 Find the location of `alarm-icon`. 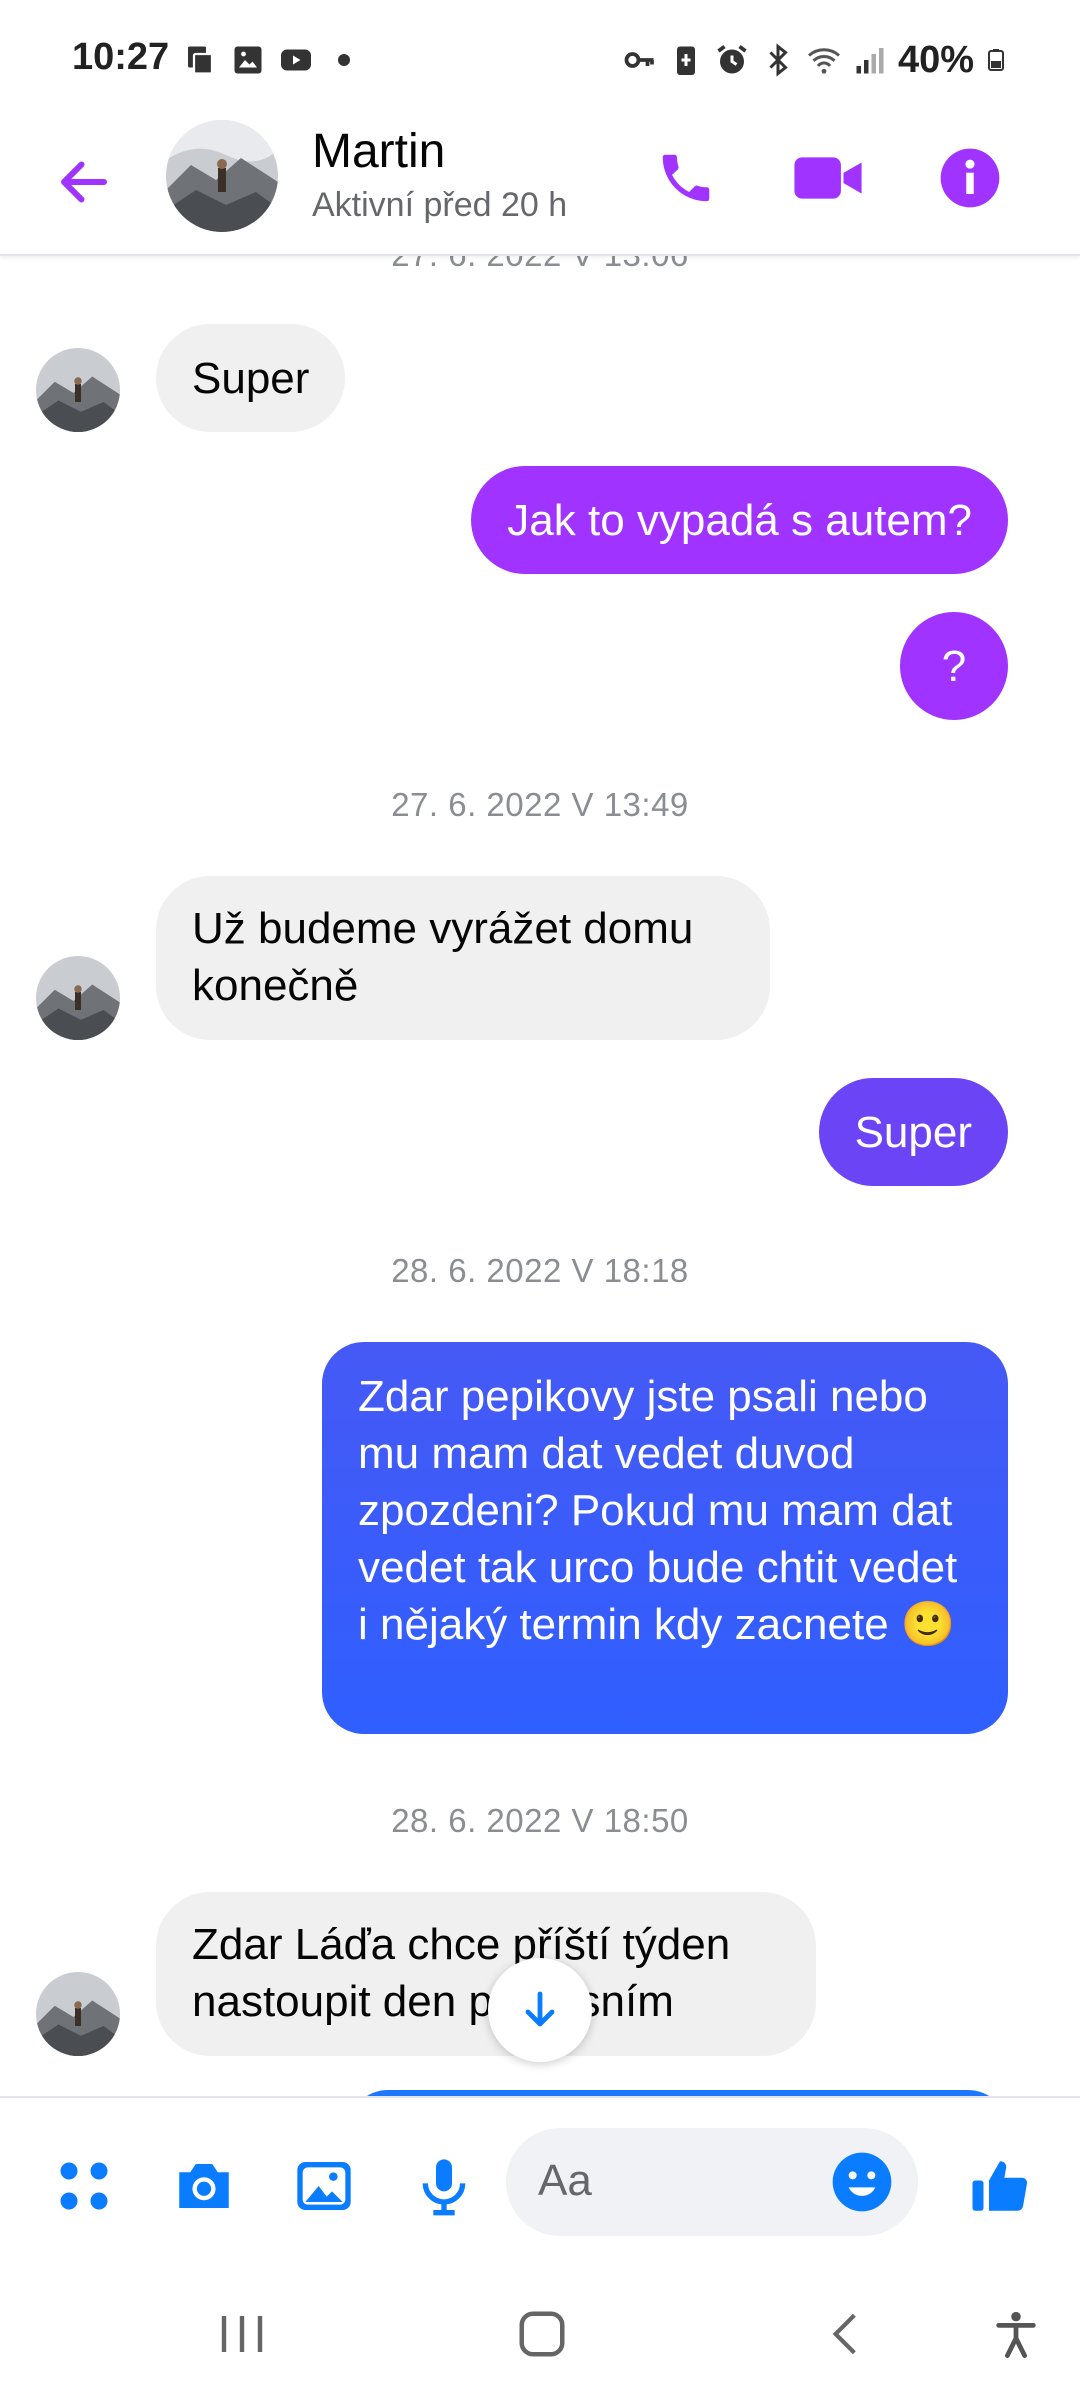

alarm-icon is located at coordinates (732, 59).